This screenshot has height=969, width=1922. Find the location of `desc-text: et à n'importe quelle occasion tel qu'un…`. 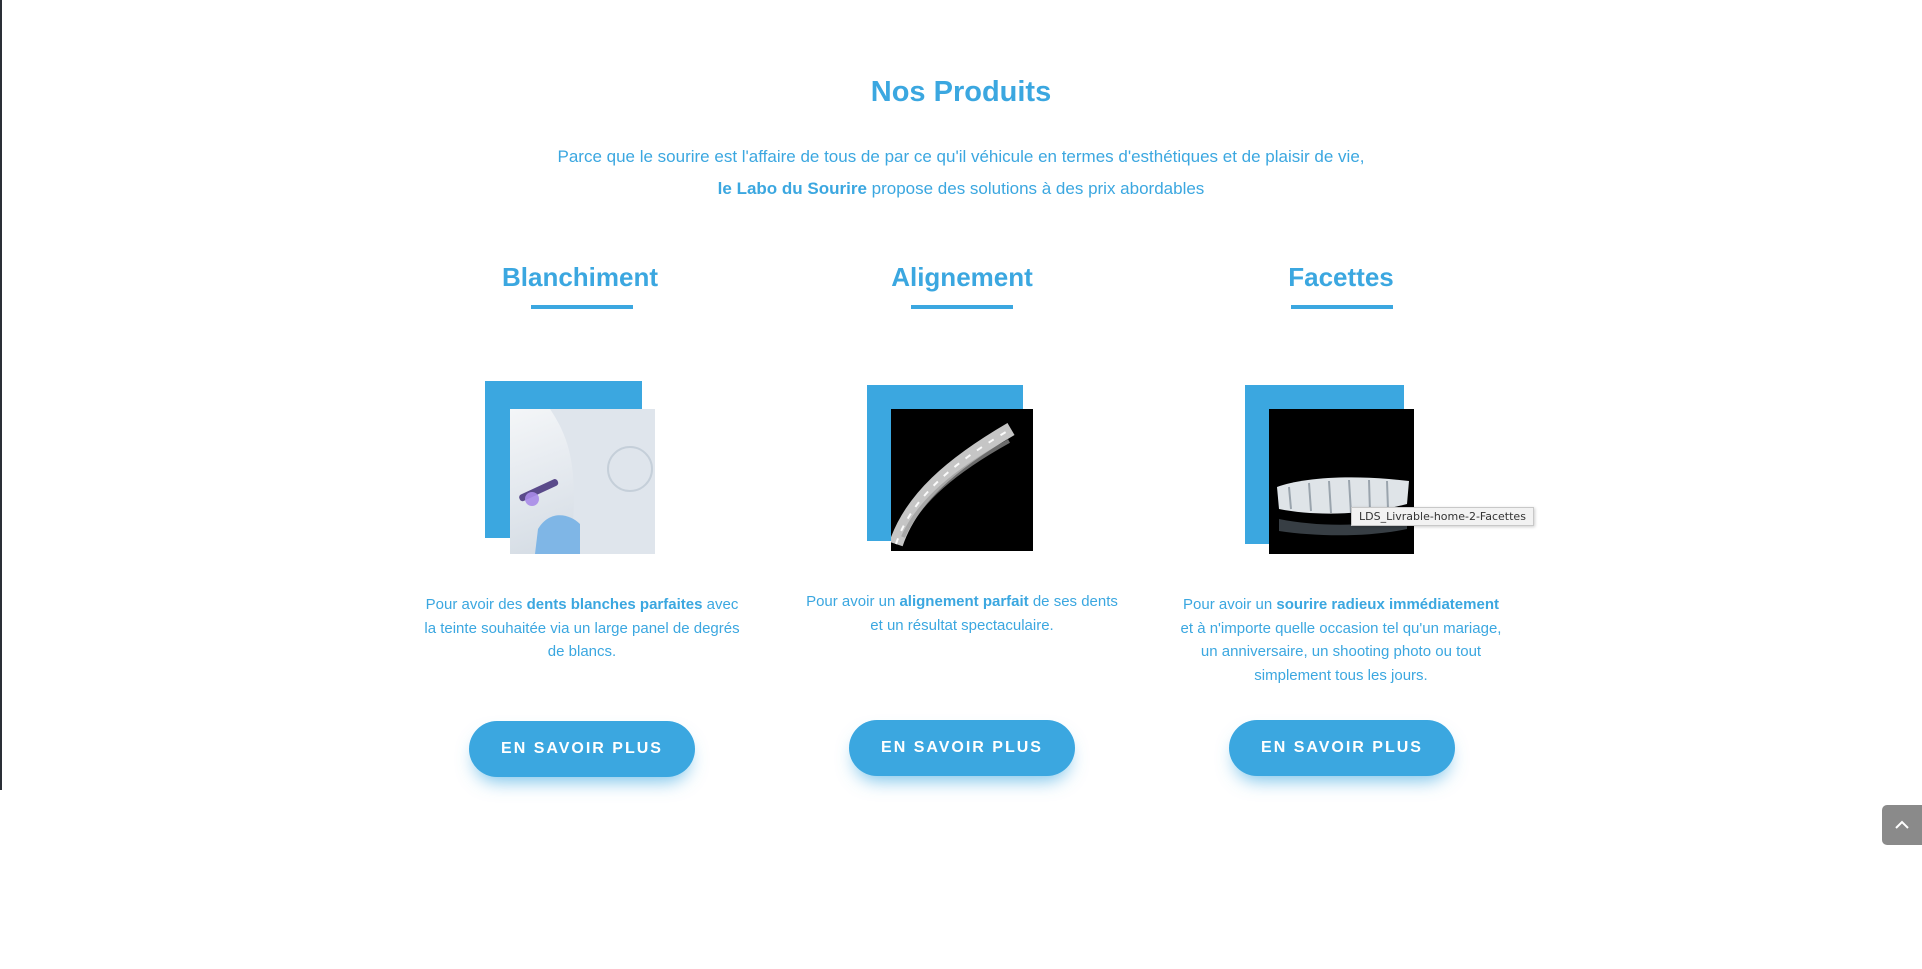

desc-text: et à n'importe quelle occasion tel qu'un… is located at coordinates (1341, 651).